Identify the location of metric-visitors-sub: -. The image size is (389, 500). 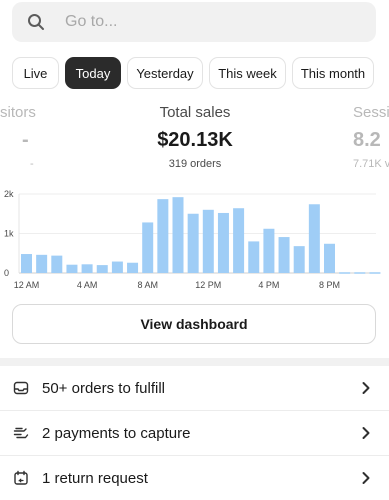
(32, 164).